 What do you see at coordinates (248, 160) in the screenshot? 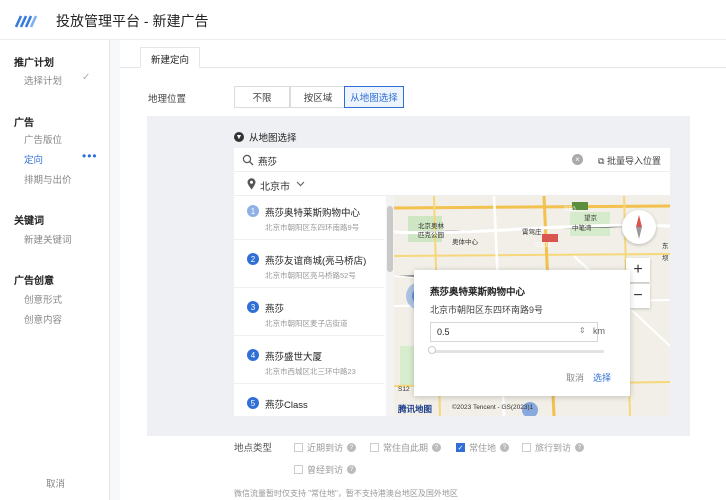
I see `search-icon` at bounding box center [248, 160].